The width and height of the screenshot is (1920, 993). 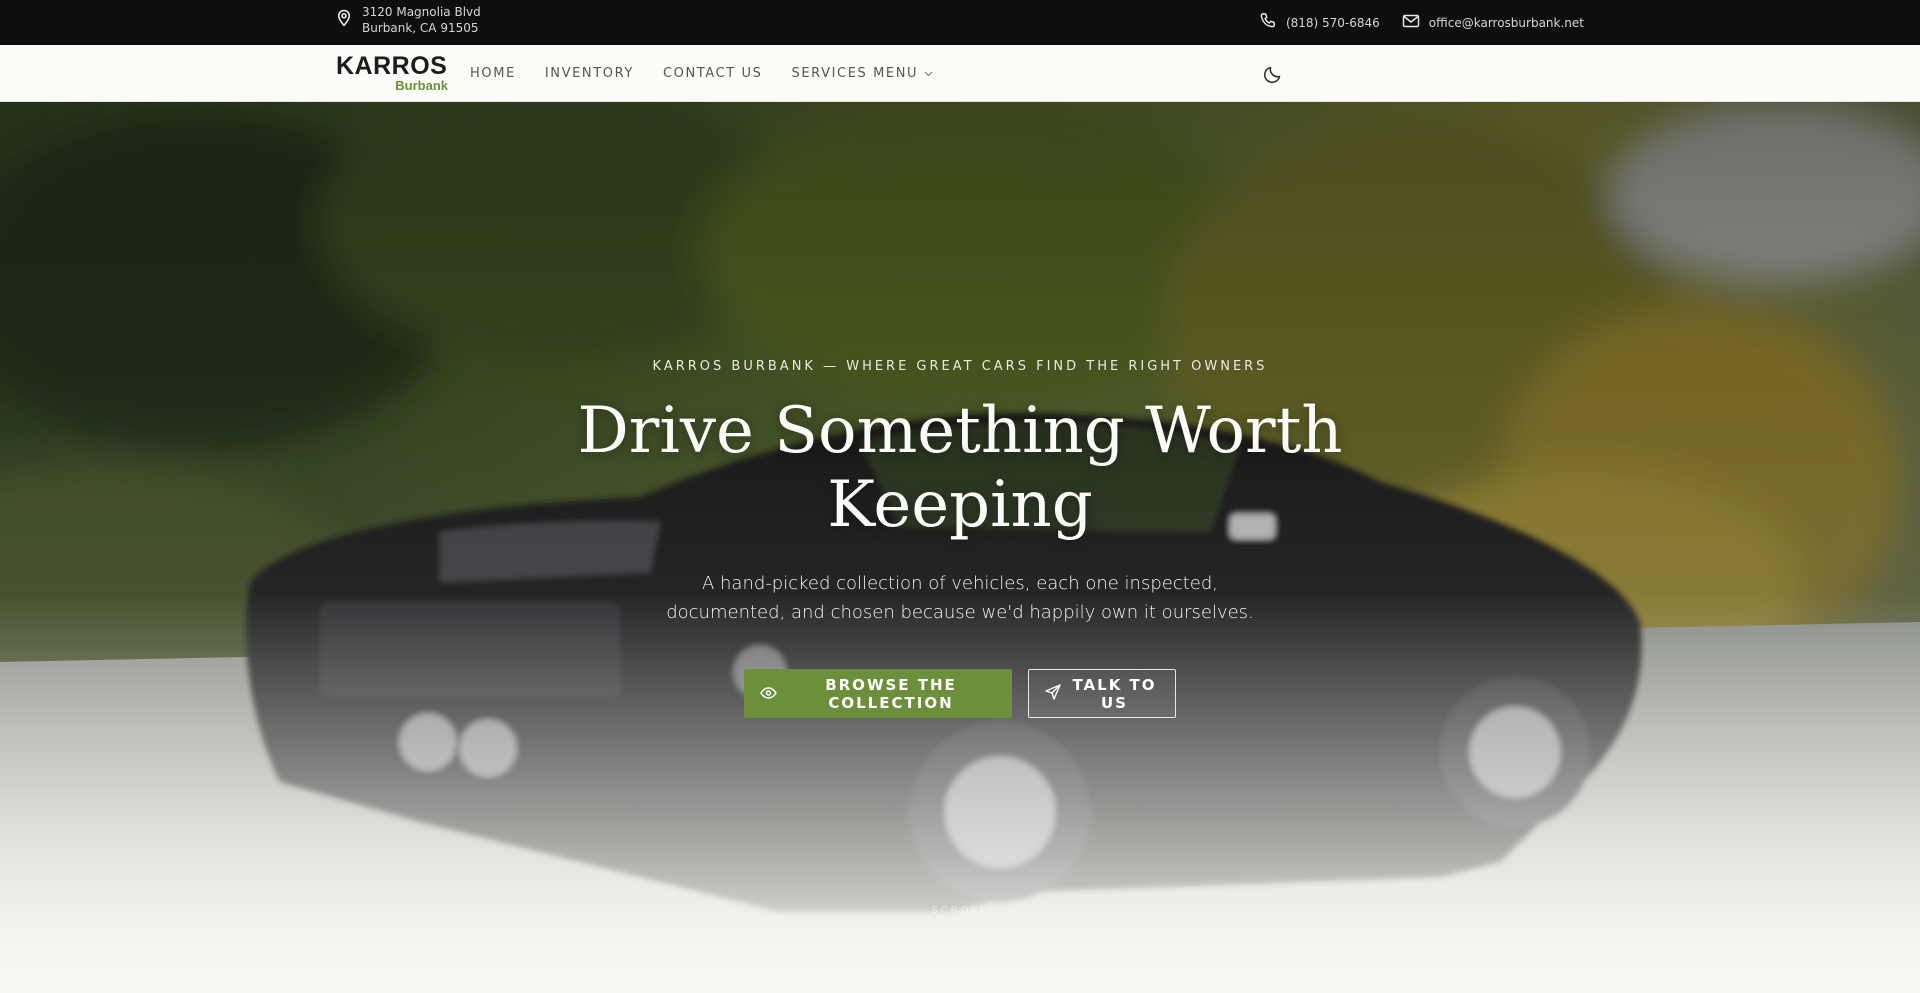 What do you see at coordinates (392, 66) in the screenshot?
I see `logo-brand: KARROS` at bounding box center [392, 66].